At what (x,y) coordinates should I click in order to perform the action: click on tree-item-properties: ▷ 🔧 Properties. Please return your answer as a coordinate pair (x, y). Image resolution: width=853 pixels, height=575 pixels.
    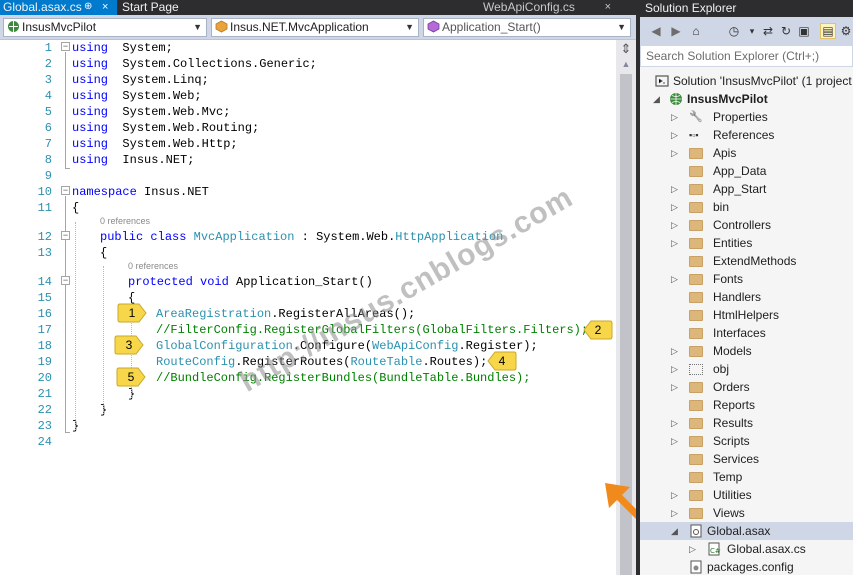
    Looking at the image, I should click on (746, 117).